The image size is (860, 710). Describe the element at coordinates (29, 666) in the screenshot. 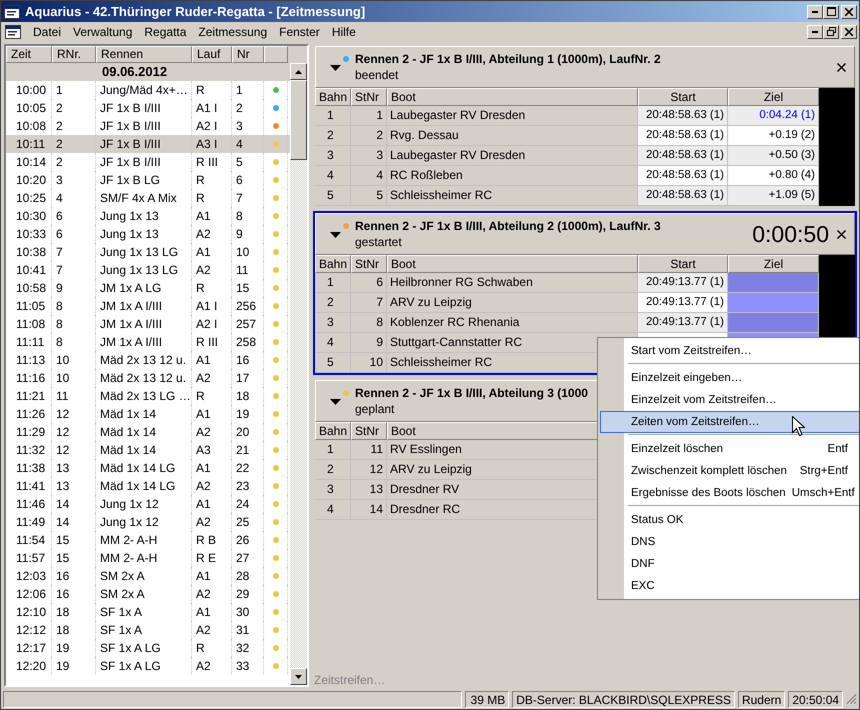

I see `table-cell: 12:20` at that location.